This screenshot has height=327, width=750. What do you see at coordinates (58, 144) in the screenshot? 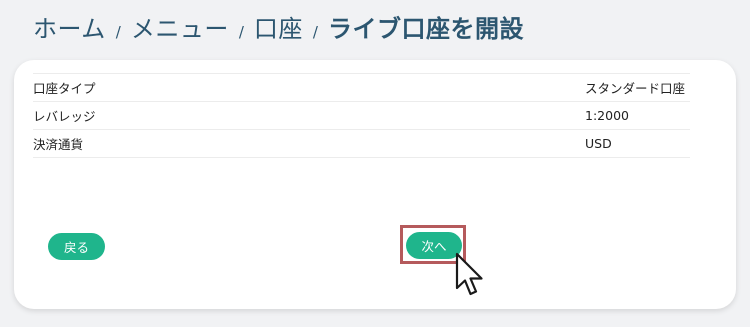
I see `detail-label: 決済通貨` at bounding box center [58, 144].